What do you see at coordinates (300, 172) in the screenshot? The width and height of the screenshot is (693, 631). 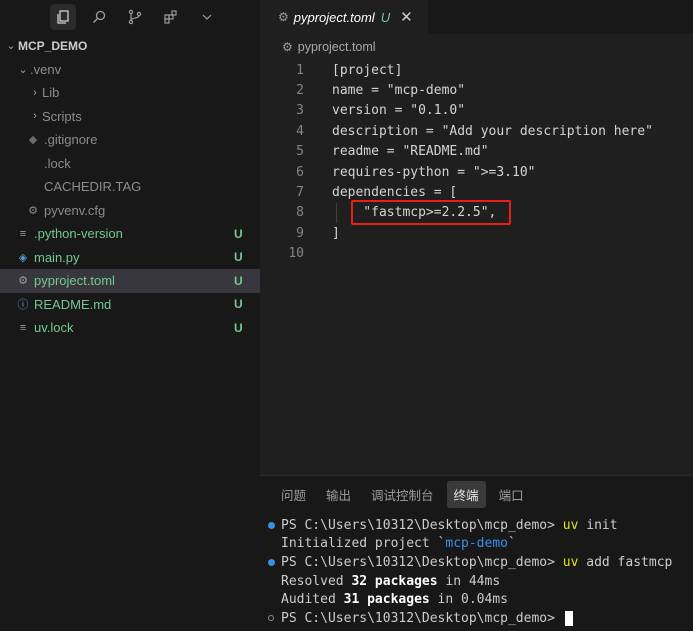 I see `line-number: 6` at bounding box center [300, 172].